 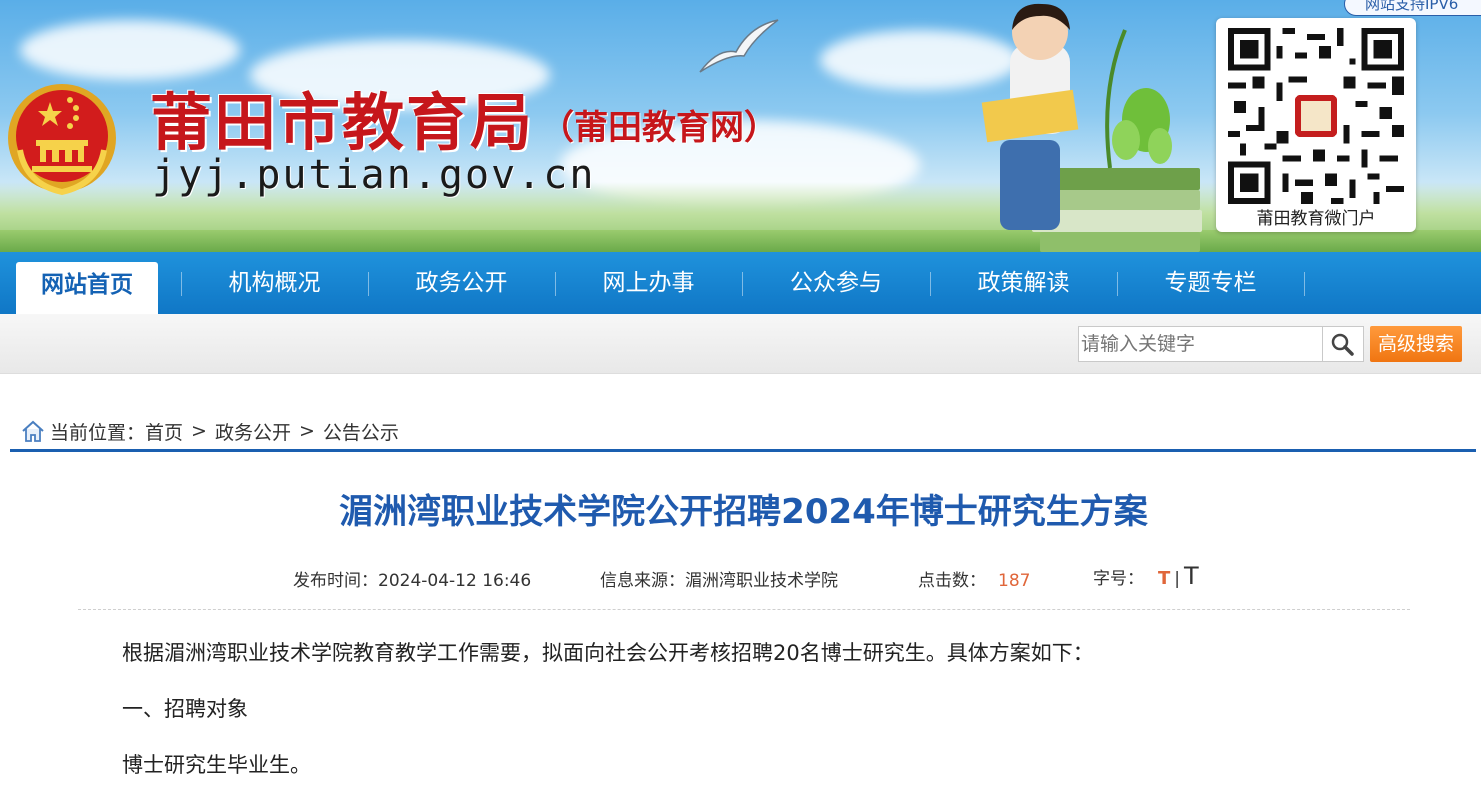 What do you see at coordinates (1304, 284) in the screenshot?
I see `nav-separator` at bounding box center [1304, 284].